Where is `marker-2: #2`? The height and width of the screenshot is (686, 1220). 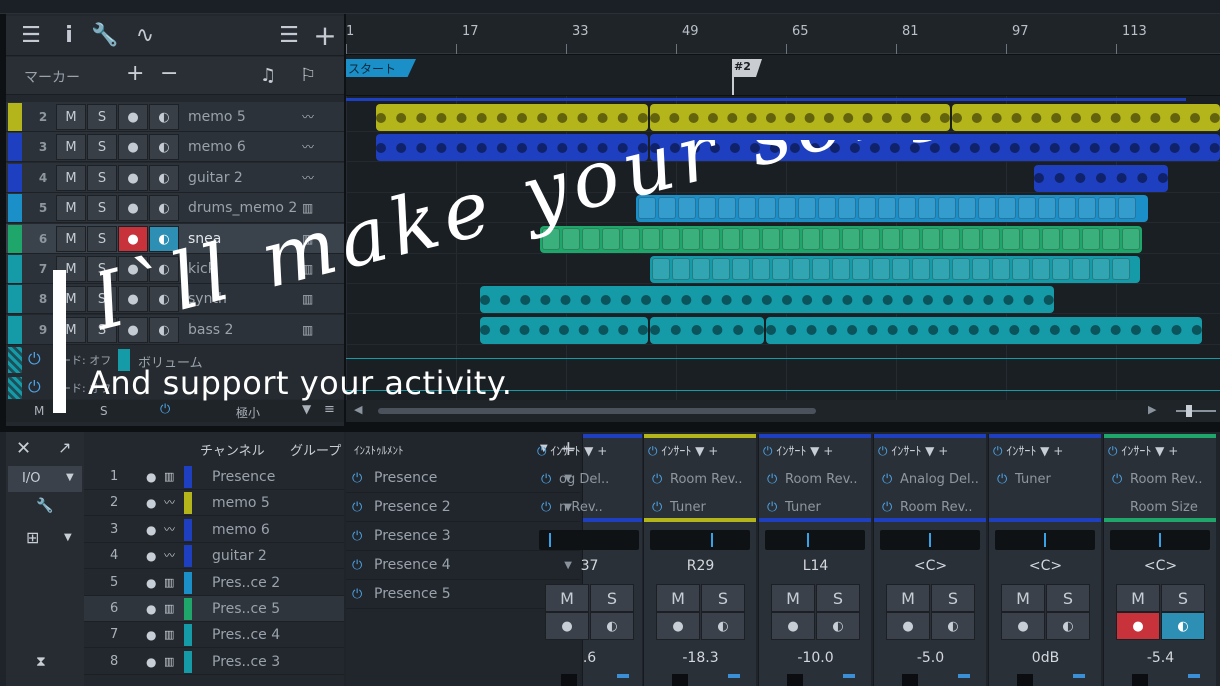
marker-2: #2 is located at coordinates (747, 68).